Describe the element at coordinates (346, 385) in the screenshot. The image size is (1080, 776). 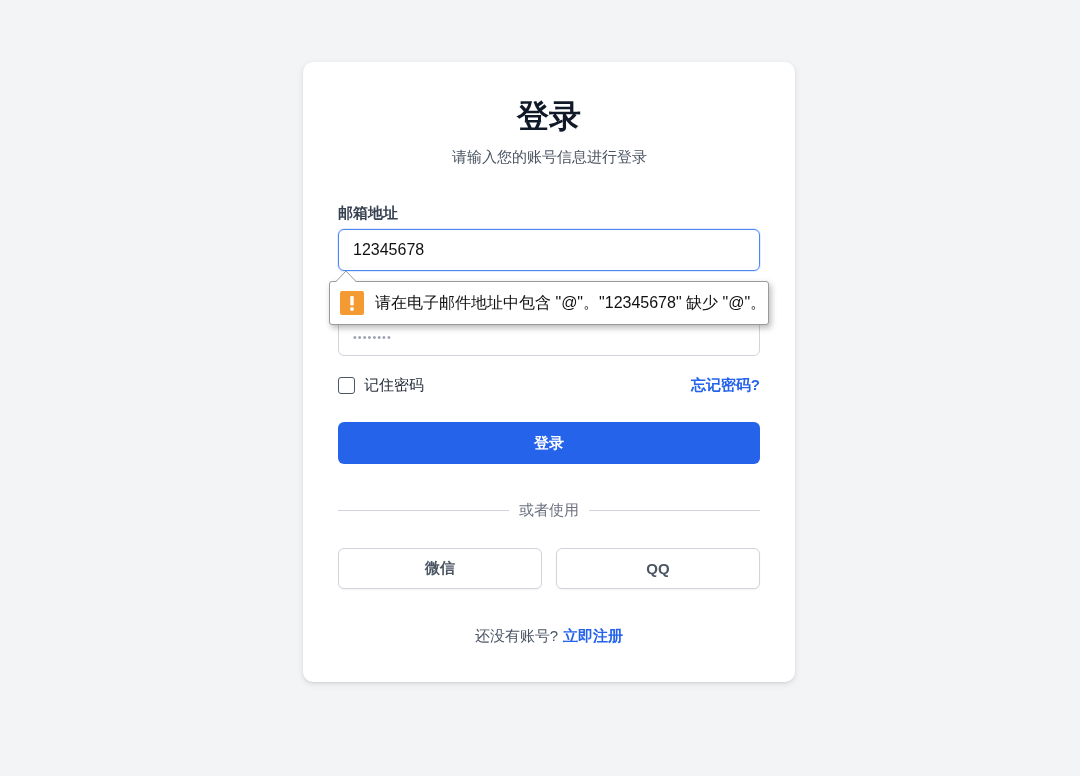
I see `remember-checkbox` at that location.